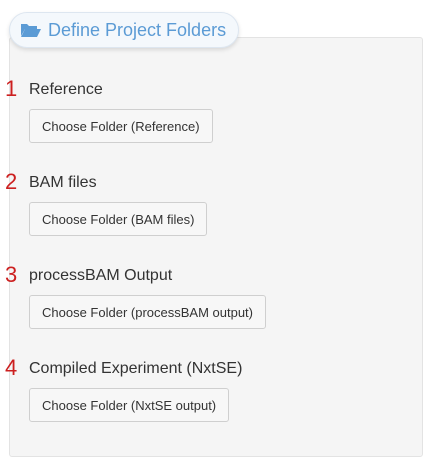 This screenshot has width=433, height=465. Describe the element at coordinates (121, 126) in the screenshot. I see `choose-folder-reference-button: Choose Folder (Reference)` at that location.